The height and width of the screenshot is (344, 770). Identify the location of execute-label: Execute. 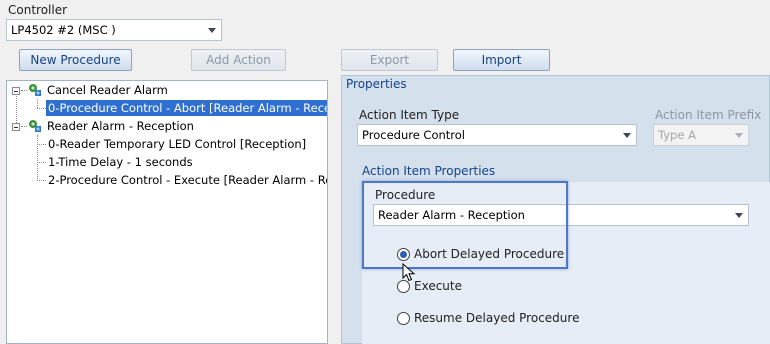
(438, 286).